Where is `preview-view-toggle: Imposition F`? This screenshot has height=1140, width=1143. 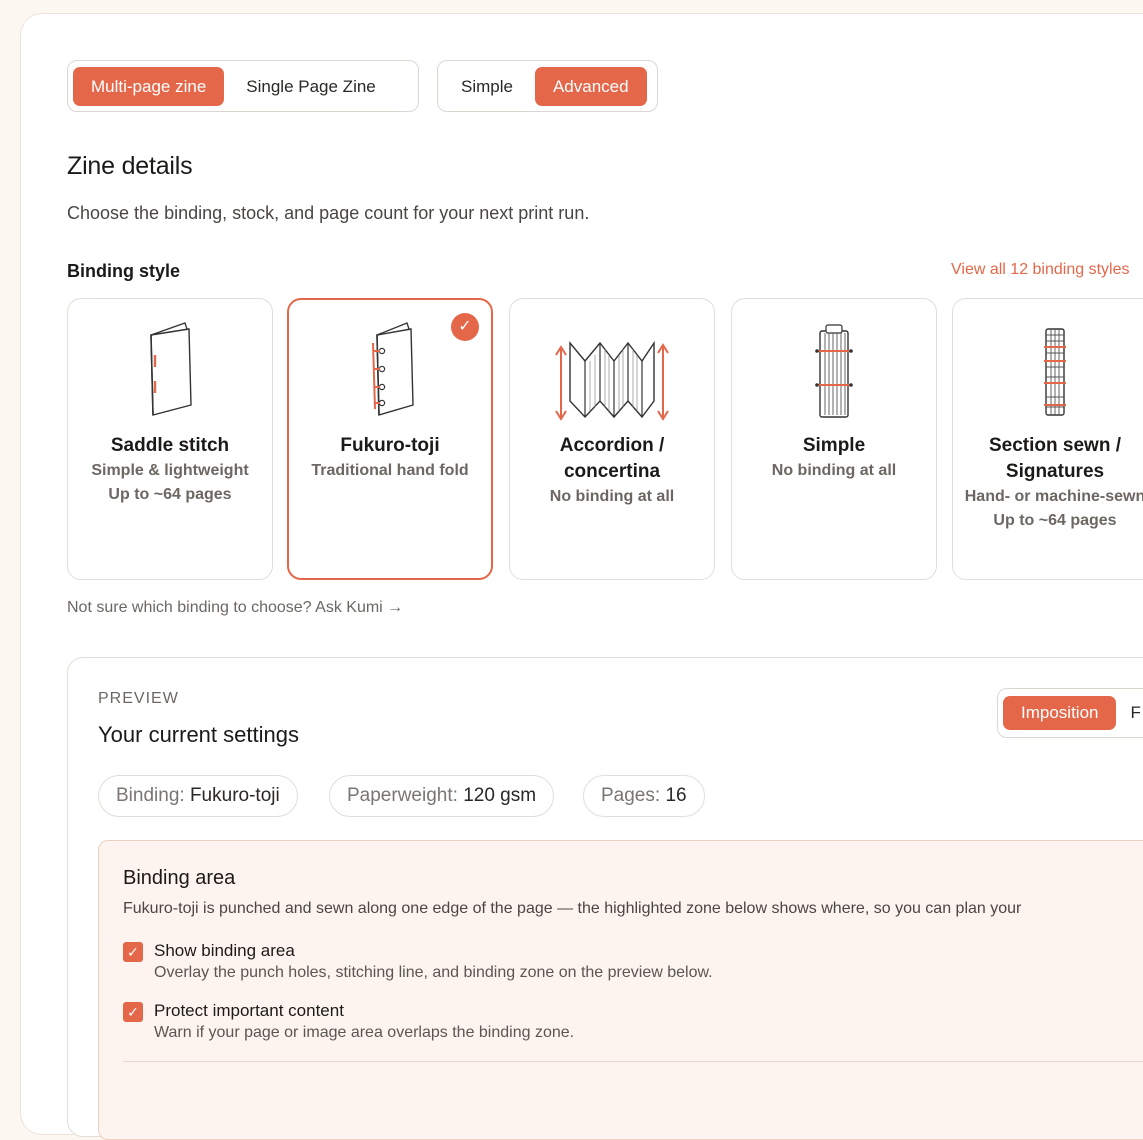 preview-view-toggle: Imposition F is located at coordinates (1070, 713).